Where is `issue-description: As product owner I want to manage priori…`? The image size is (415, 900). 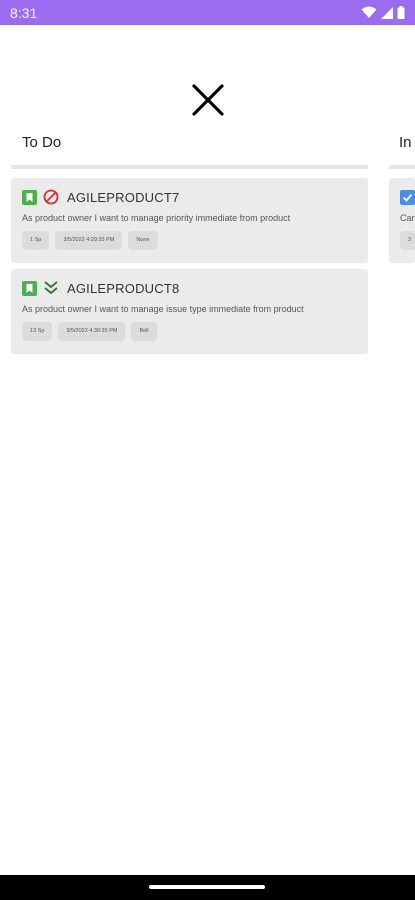 issue-description: As product owner I want to manage priori… is located at coordinates (156, 218).